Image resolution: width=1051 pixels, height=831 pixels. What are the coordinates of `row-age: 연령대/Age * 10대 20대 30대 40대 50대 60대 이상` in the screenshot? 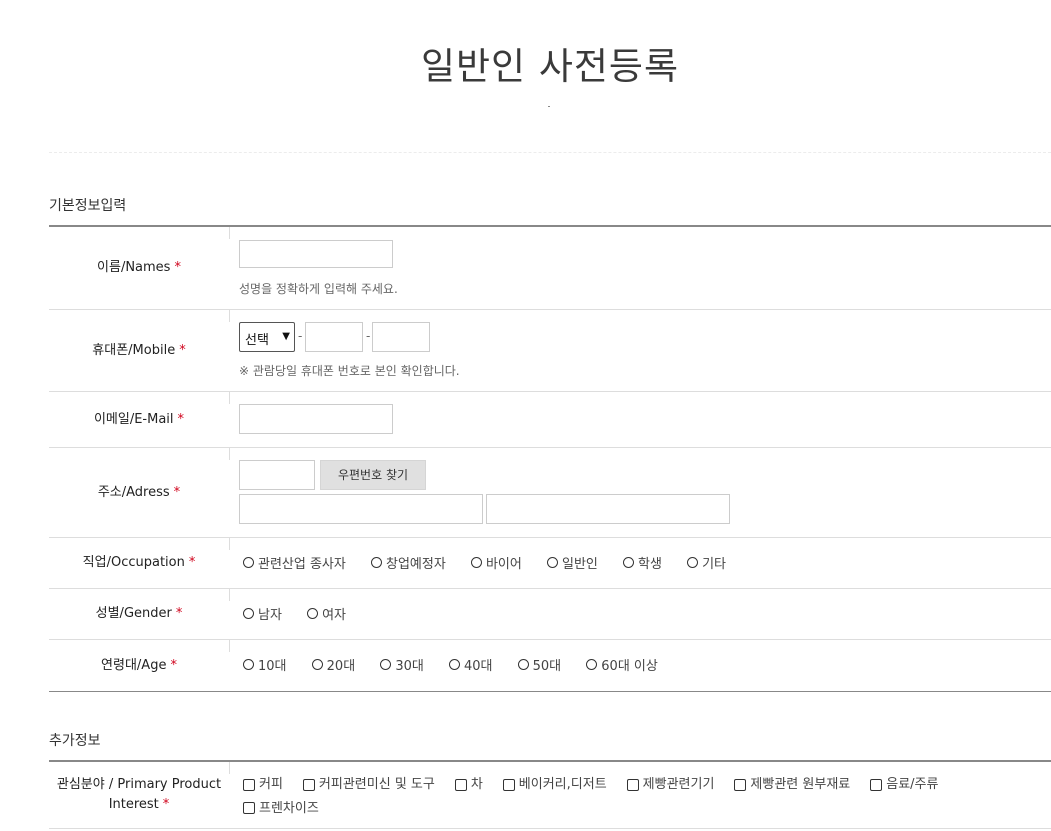 It's located at (550, 666).